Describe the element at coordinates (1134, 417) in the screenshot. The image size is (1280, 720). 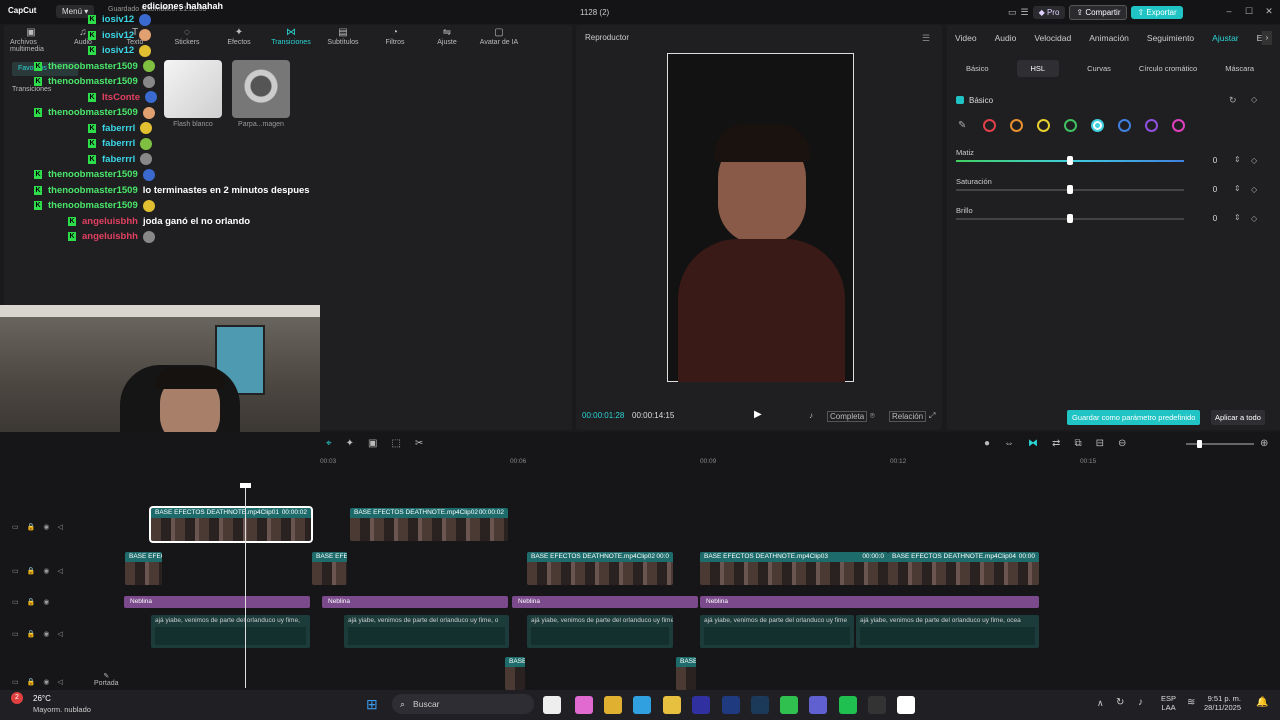
I see `save-default-button: Guardar como parámetro predefinido` at that location.